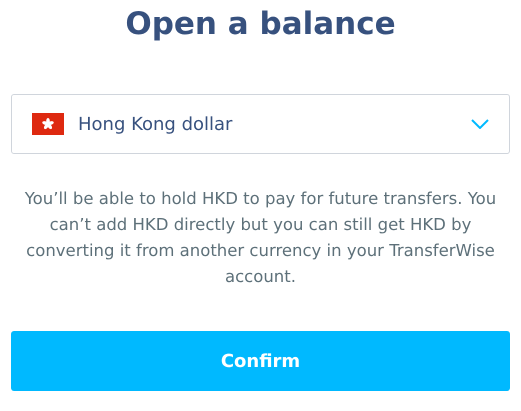  What do you see at coordinates (260, 124) in the screenshot?
I see `currency-select: Hong Kong dollar` at bounding box center [260, 124].